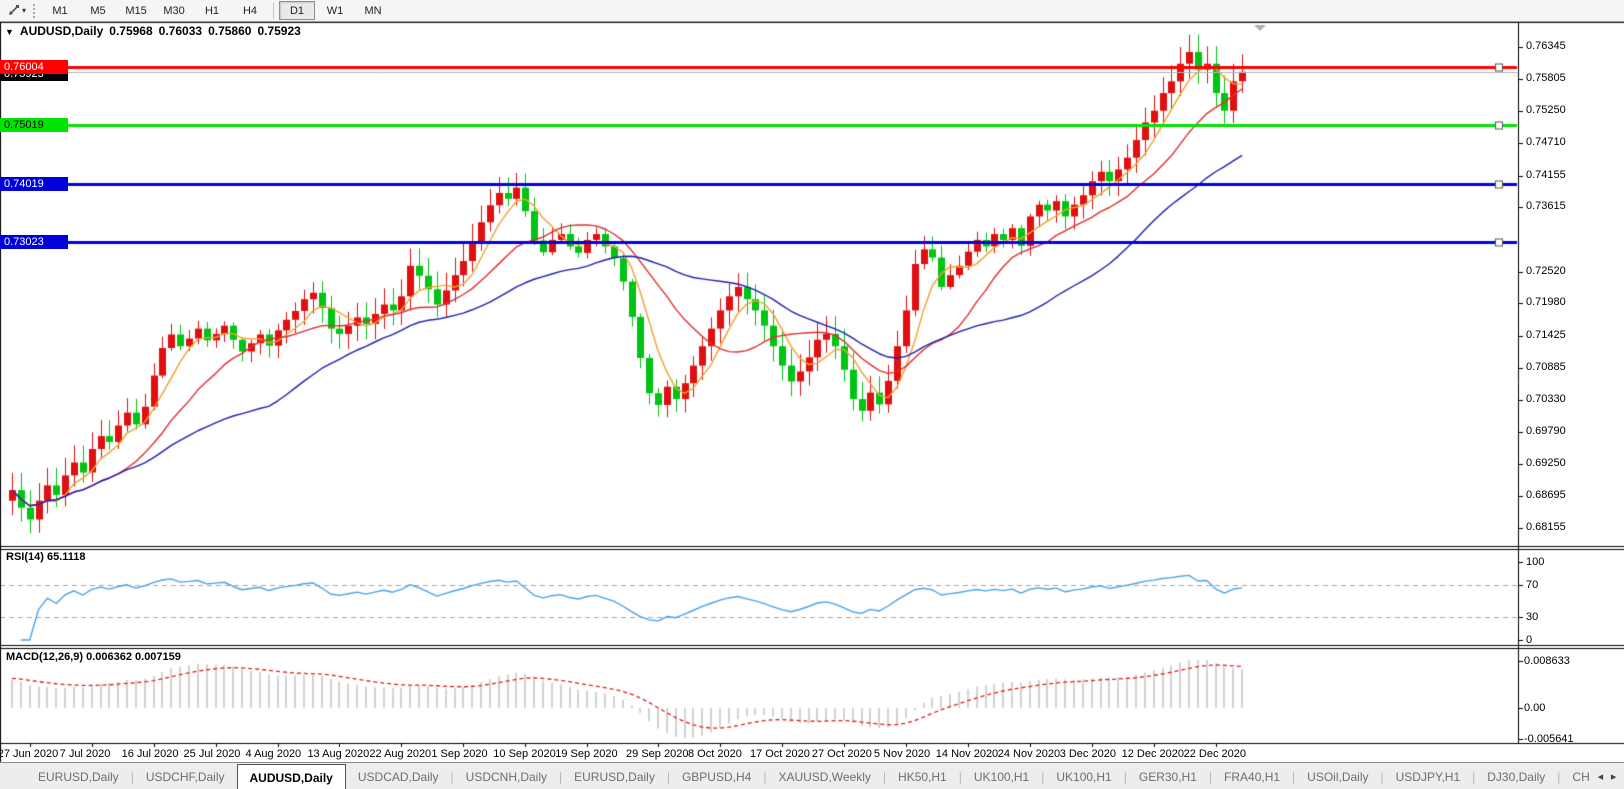 Image resolution: width=1624 pixels, height=789 pixels. Describe the element at coordinates (715, 754) in the screenshot. I see `date-tick-label: 8 Oct 2020` at that location.